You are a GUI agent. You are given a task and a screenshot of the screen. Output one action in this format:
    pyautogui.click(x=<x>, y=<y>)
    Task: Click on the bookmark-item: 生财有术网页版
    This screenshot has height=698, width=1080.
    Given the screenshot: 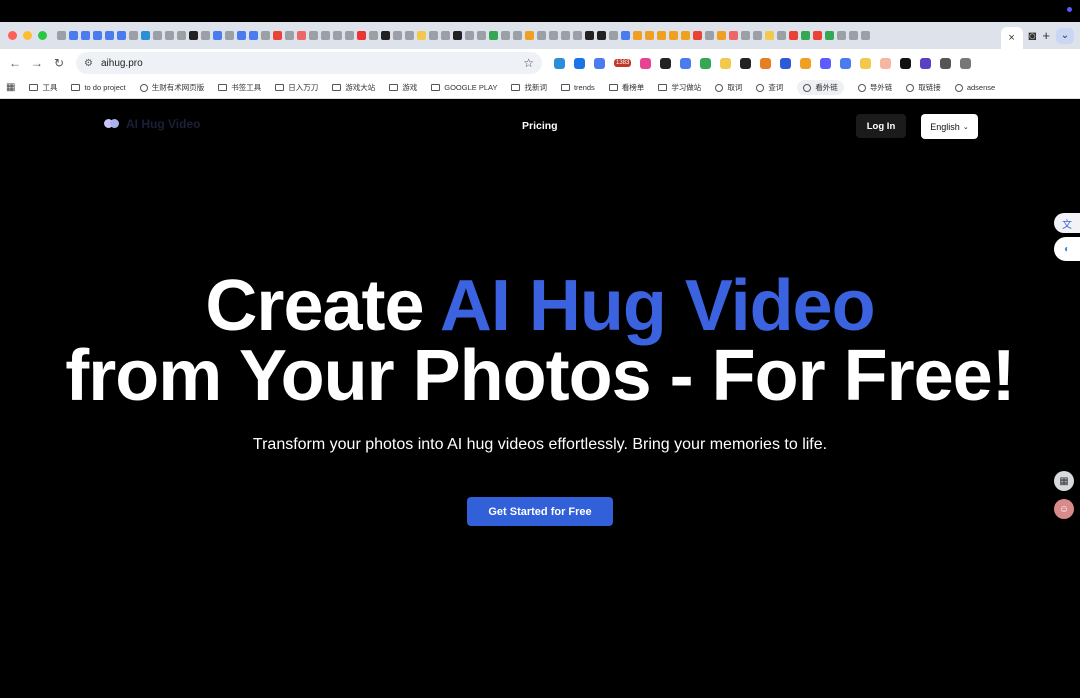 What is the action you would take?
    pyautogui.click(x=171, y=87)
    